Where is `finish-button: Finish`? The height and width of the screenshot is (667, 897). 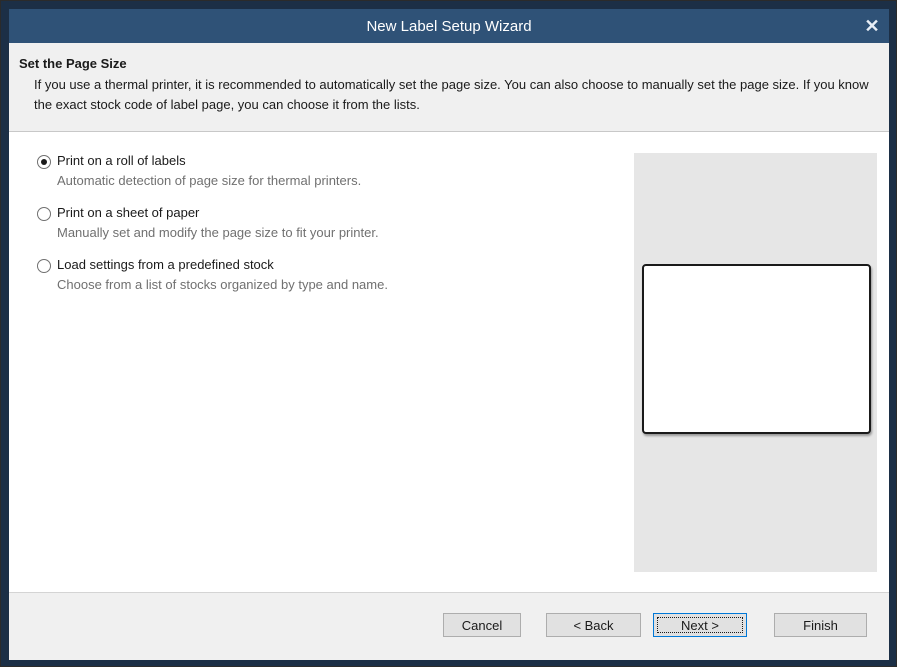 finish-button: Finish is located at coordinates (820, 625).